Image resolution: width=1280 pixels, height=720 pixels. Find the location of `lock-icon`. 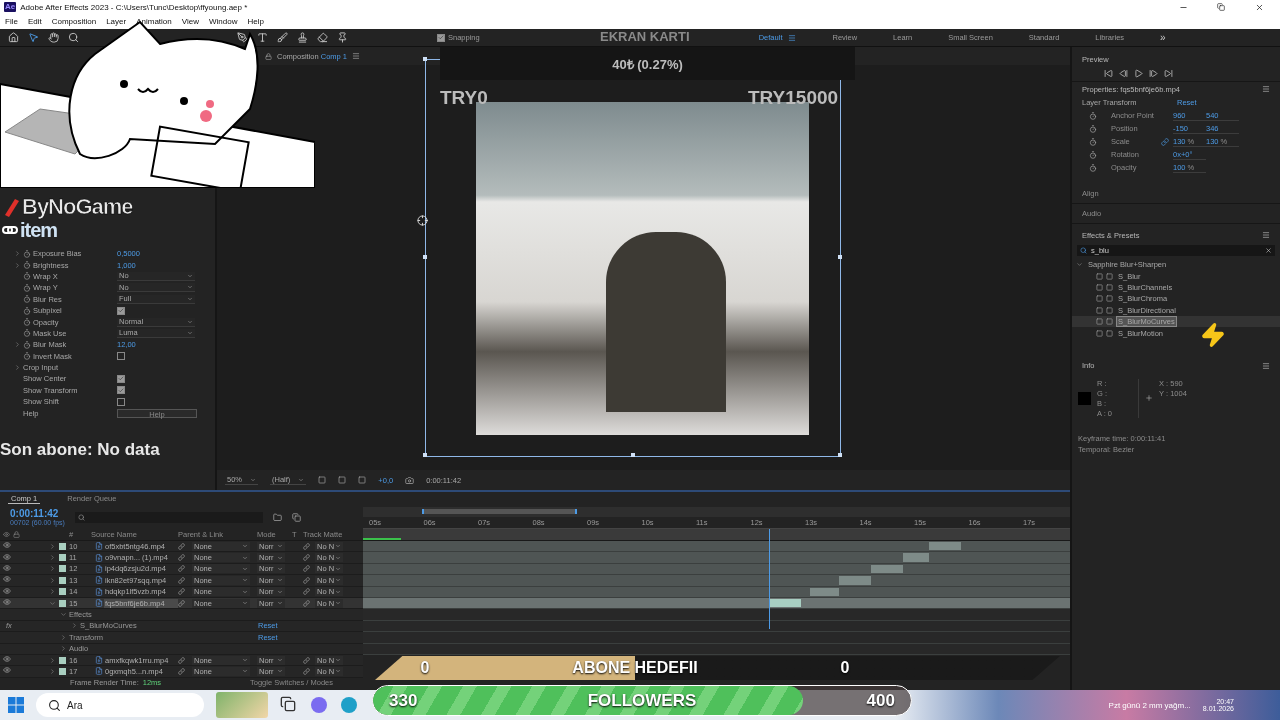

lock-icon is located at coordinates (268, 56).